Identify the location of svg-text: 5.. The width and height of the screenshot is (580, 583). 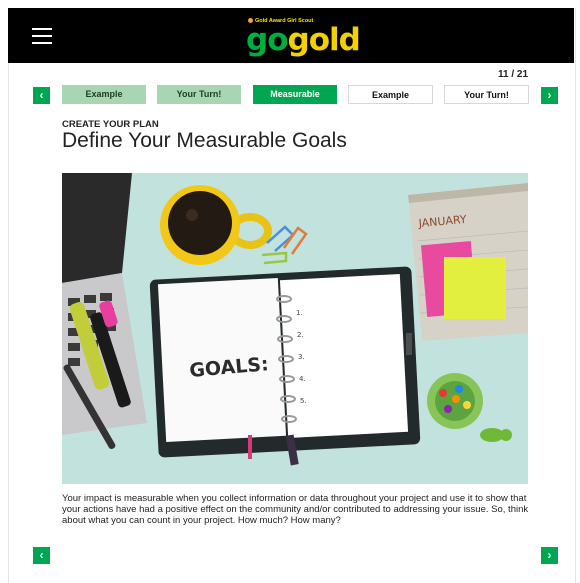
(303, 401).